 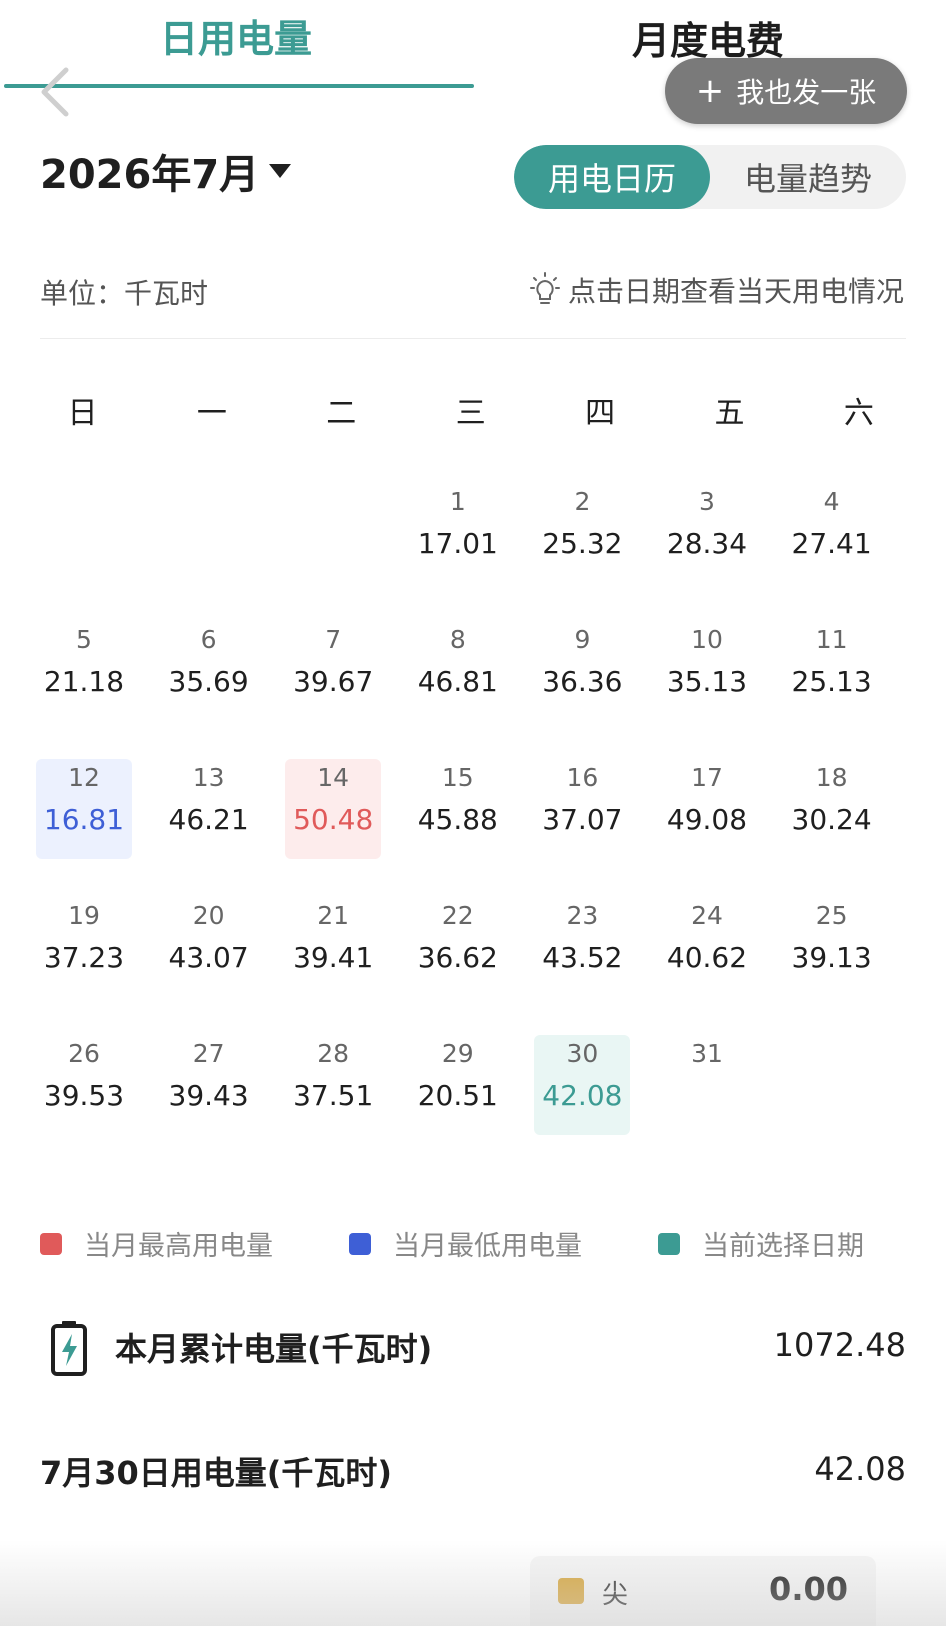 What do you see at coordinates (612, 177) in the screenshot?
I see `toggle-calendar-view: 用电日历` at bounding box center [612, 177].